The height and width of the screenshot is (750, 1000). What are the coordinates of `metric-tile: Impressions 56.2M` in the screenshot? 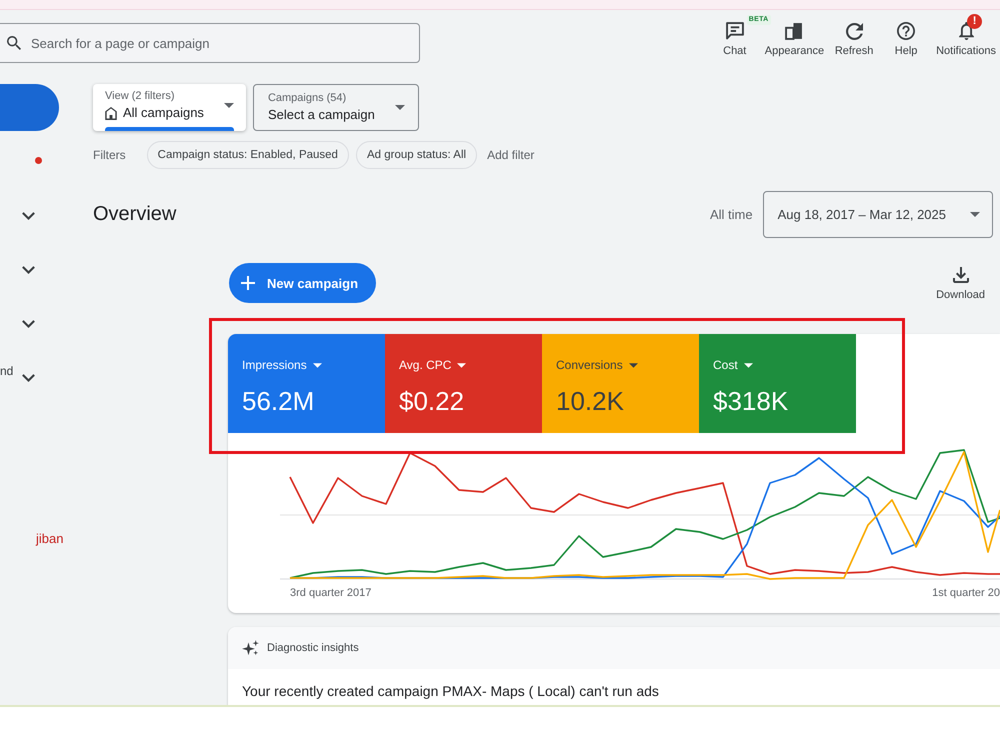 It's located at (306, 383).